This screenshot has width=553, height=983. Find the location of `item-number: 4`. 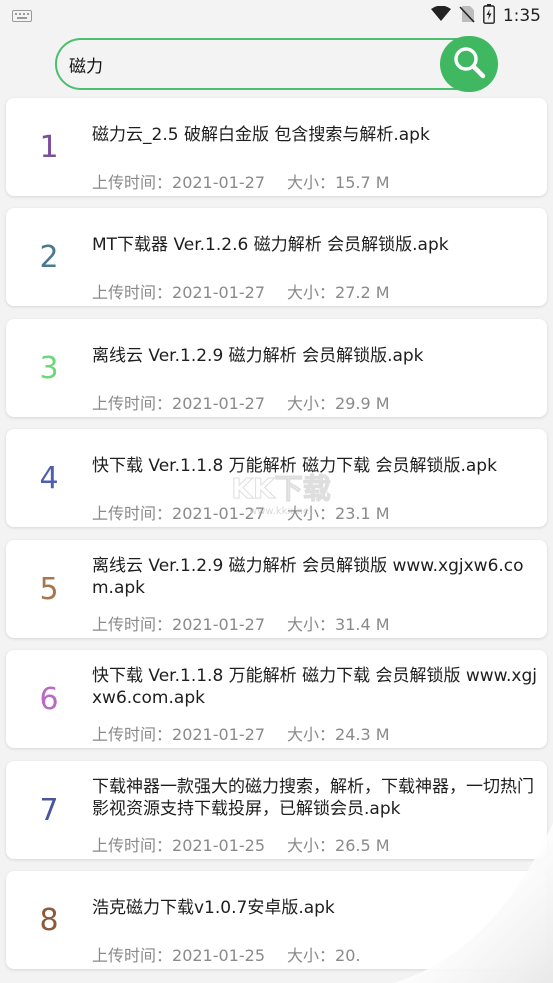

item-number: 4 is located at coordinates (49, 478).